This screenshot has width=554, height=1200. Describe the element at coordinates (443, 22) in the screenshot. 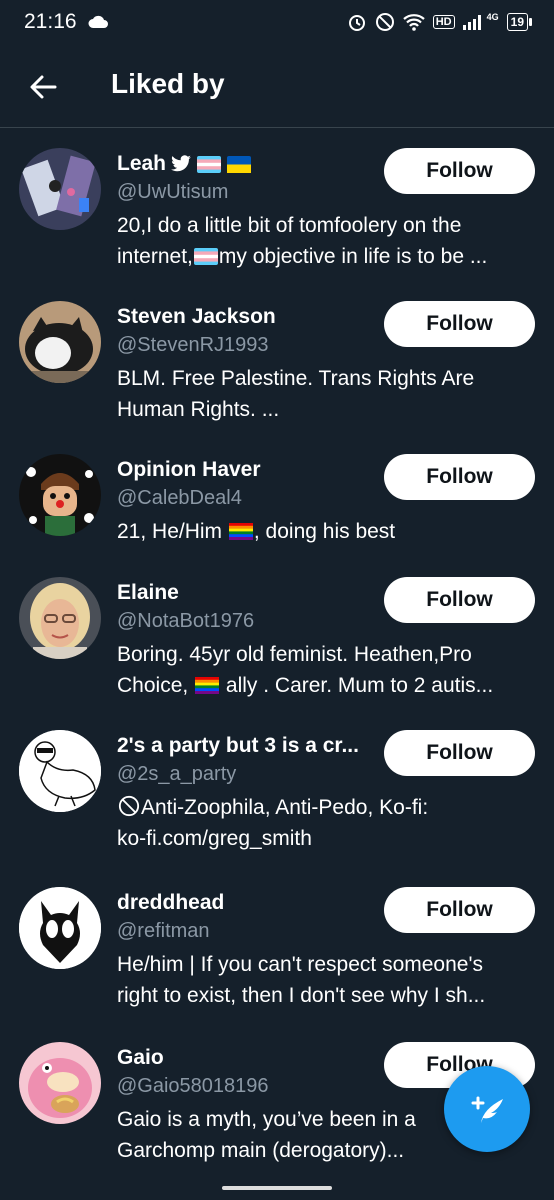

I see `hd-badge: HD` at that location.